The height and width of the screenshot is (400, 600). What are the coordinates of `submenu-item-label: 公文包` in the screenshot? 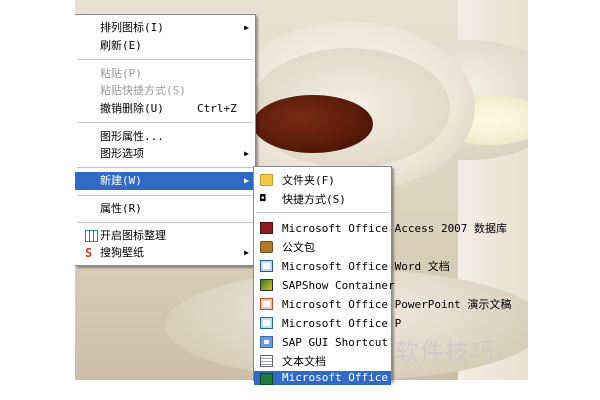 It's located at (298, 247).